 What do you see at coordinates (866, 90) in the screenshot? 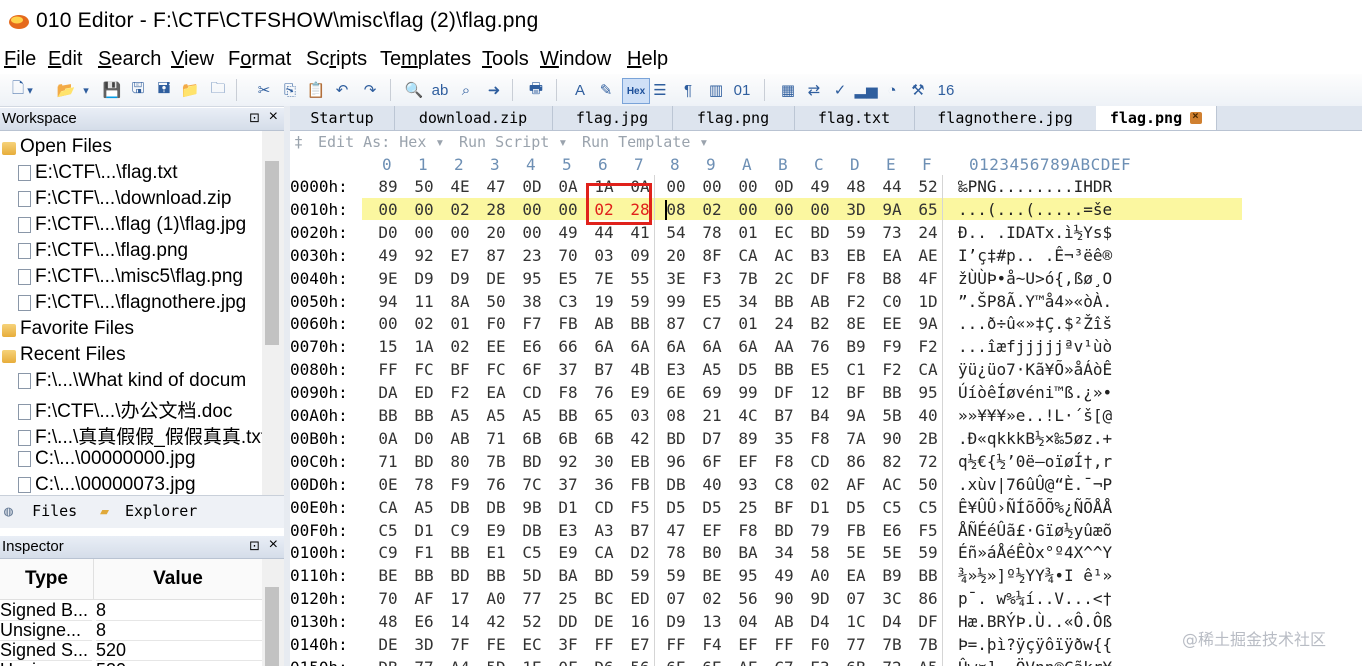
I see `histogram-icon: ▂▅` at bounding box center [866, 90].